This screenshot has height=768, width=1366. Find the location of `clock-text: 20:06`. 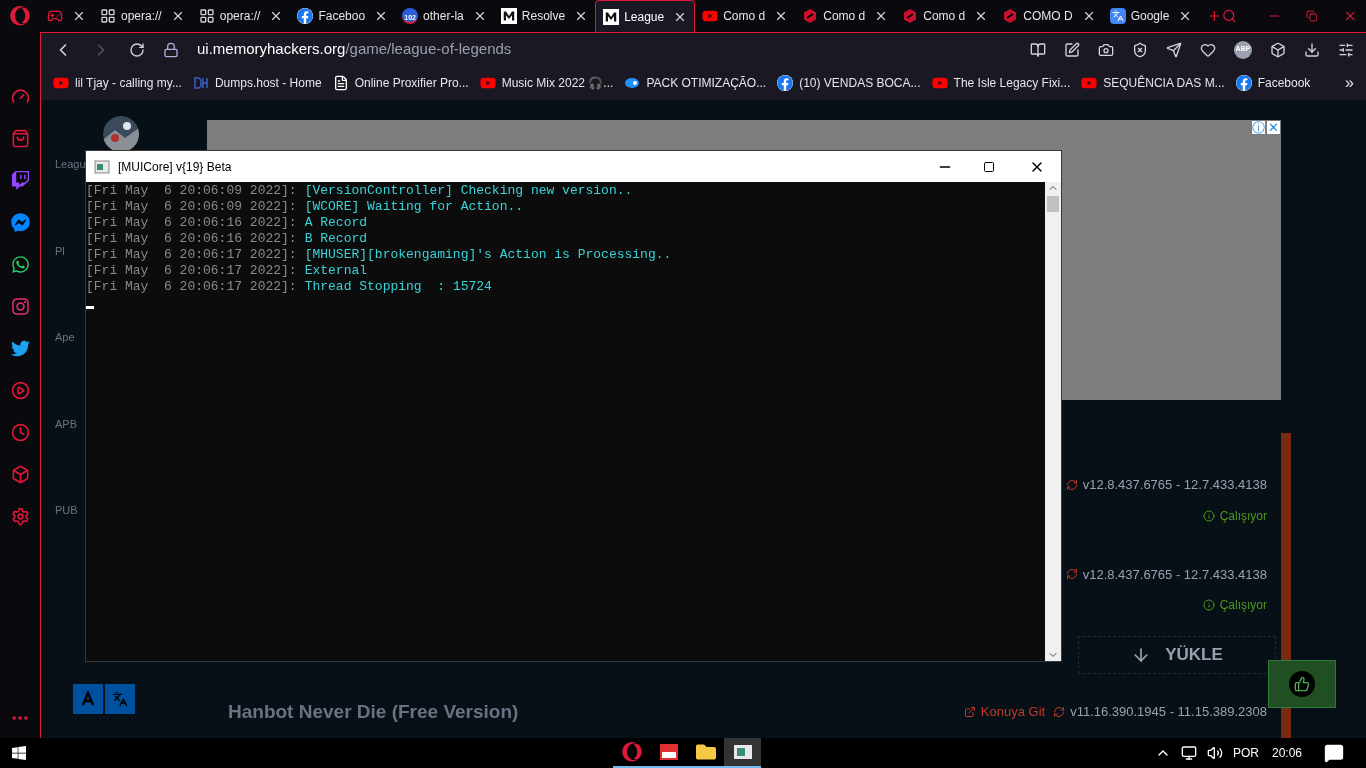

clock-text: 20:06 is located at coordinates (1286, 753).